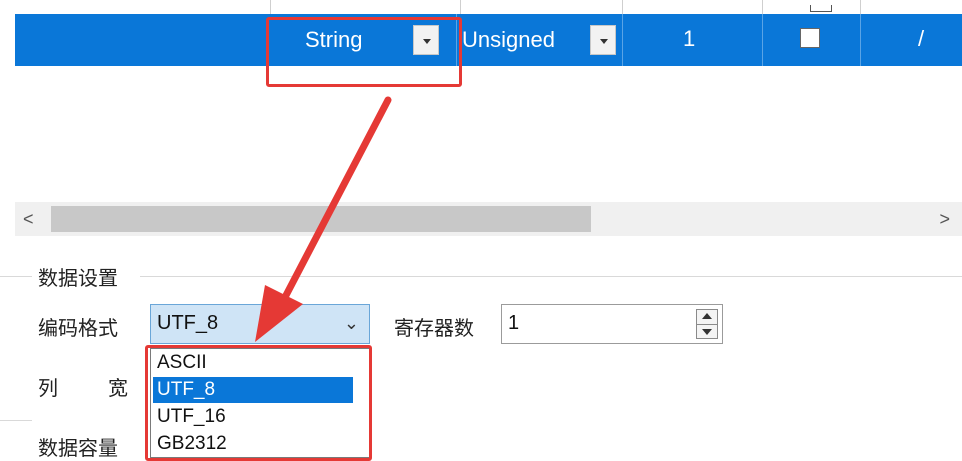  Describe the element at coordinates (78, 276) in the screenshot. I see `data-settings-group-title: 数据设置` at that location.